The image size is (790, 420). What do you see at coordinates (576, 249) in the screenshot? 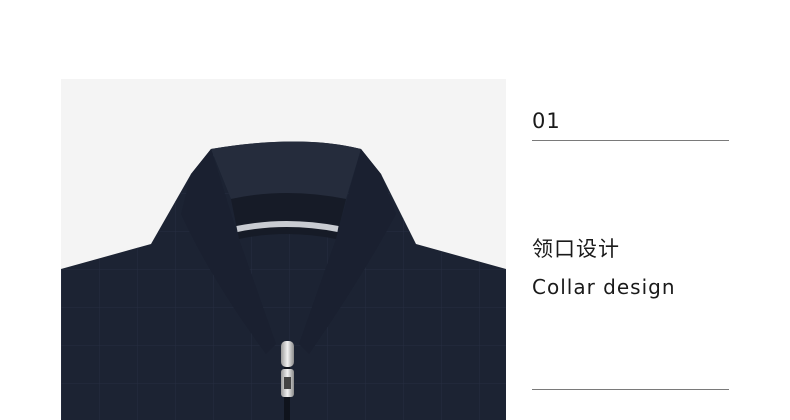
I see `section-title-cn: 领口设计` at bounding box center [576, 249].